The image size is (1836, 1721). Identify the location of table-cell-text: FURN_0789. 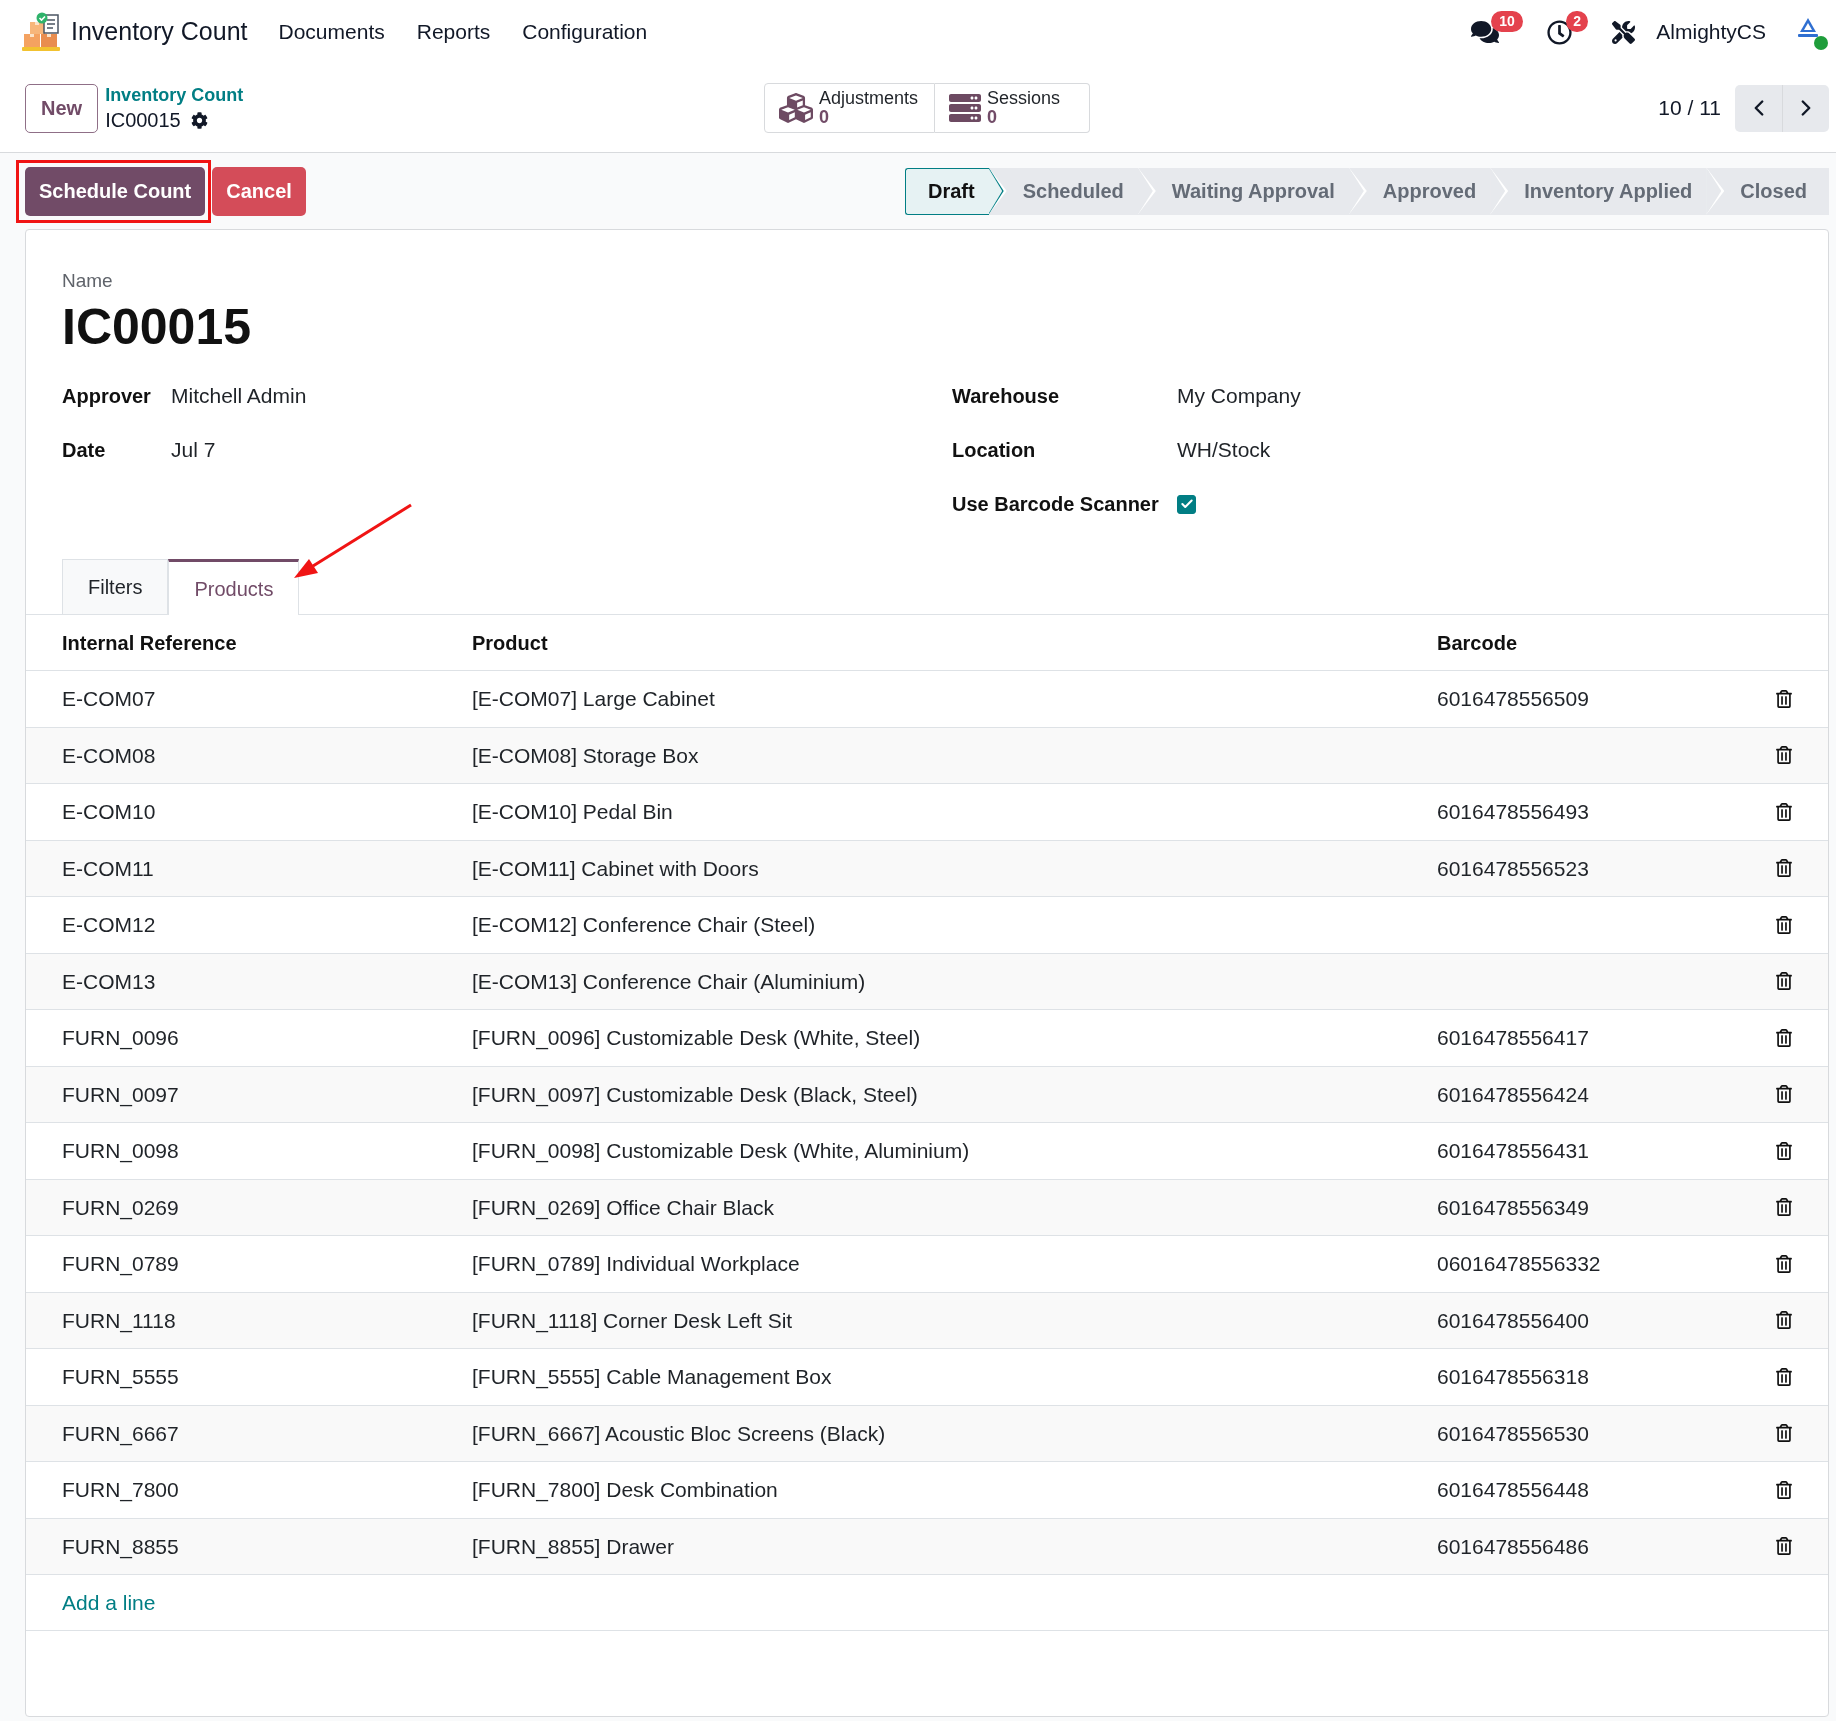
(120, 1264).